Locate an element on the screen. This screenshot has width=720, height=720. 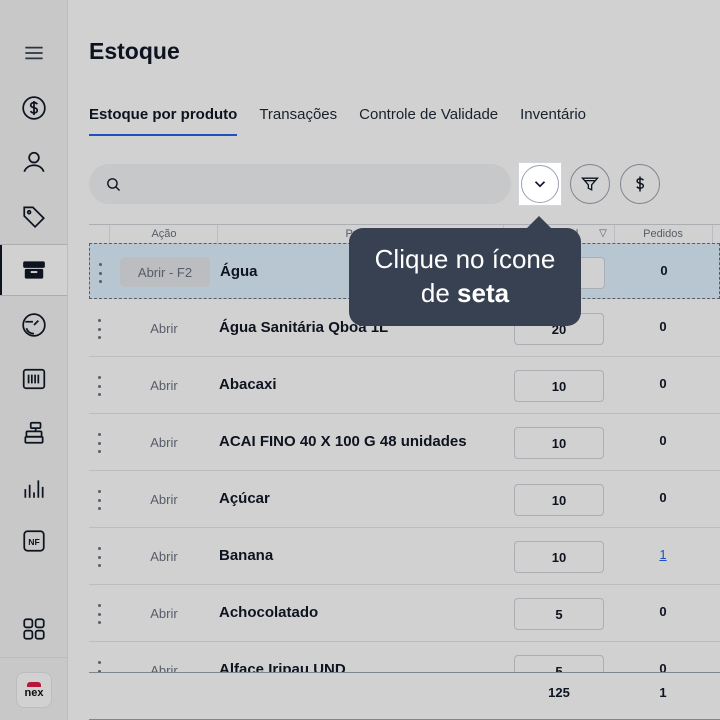
user-icon is located at coordinates (33, 162).